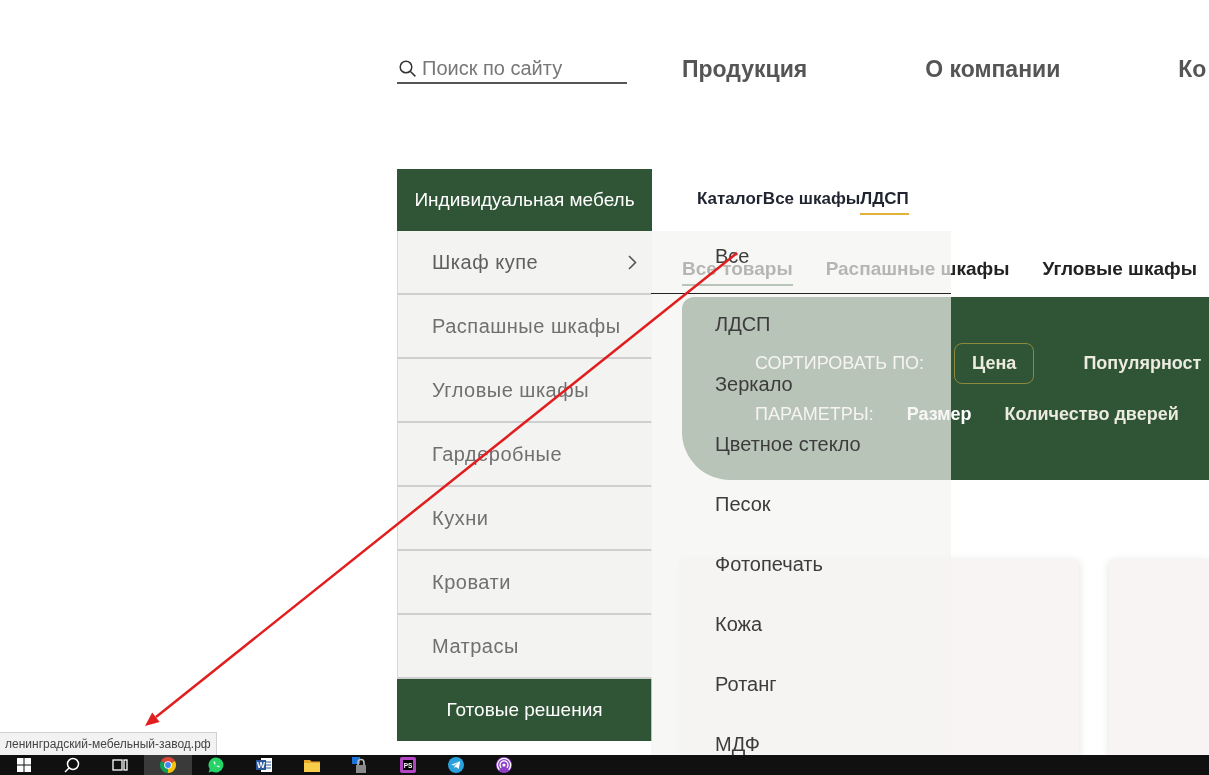 This screenshot has height=775, width=1209. I want to click on params-label: ПАРАМЕТРЫ:, so click(814, 414).